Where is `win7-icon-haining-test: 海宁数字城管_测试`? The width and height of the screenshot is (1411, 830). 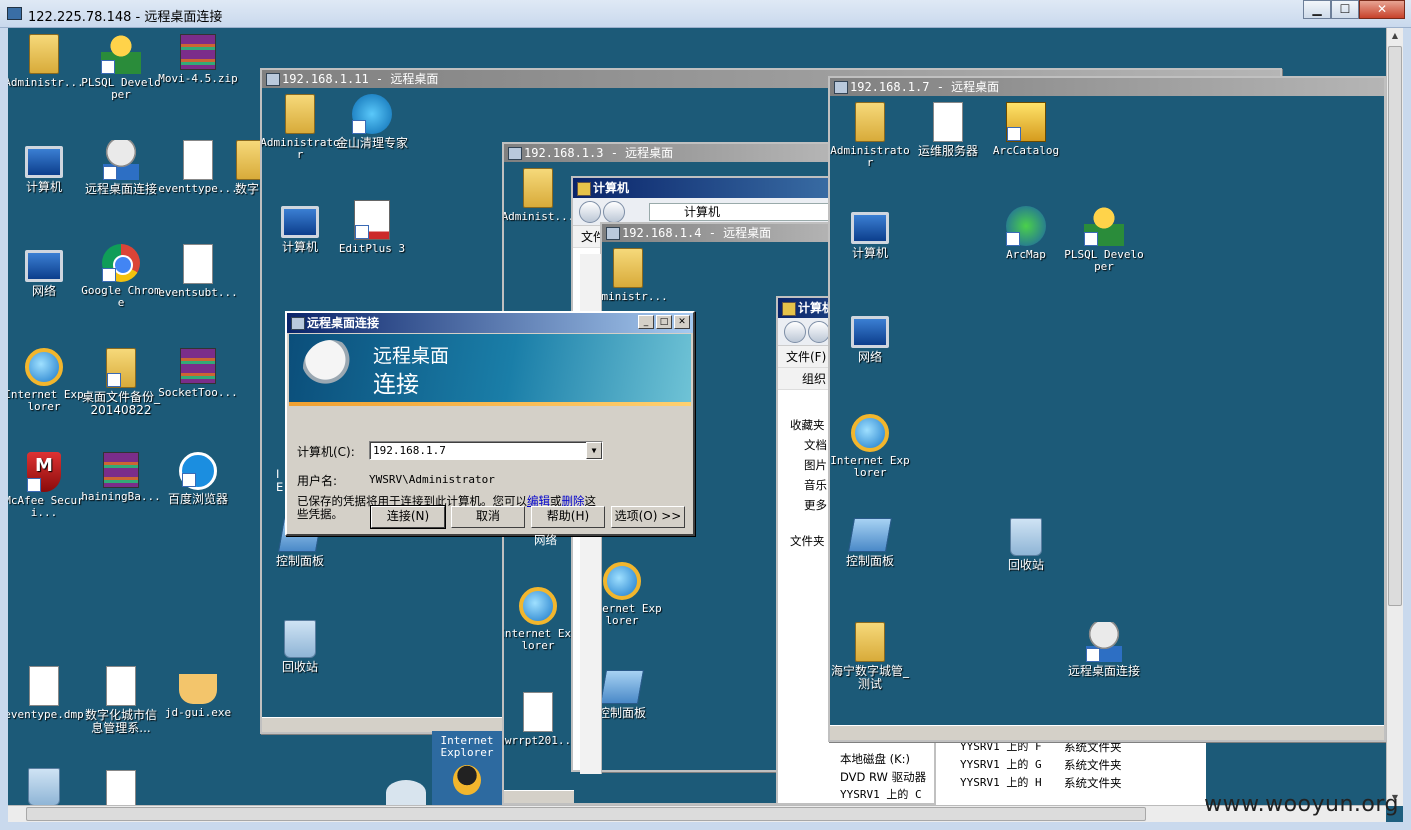 win7-icon-haining-test: 海宁数字城管_测试 is located at coordinates (870, 656).